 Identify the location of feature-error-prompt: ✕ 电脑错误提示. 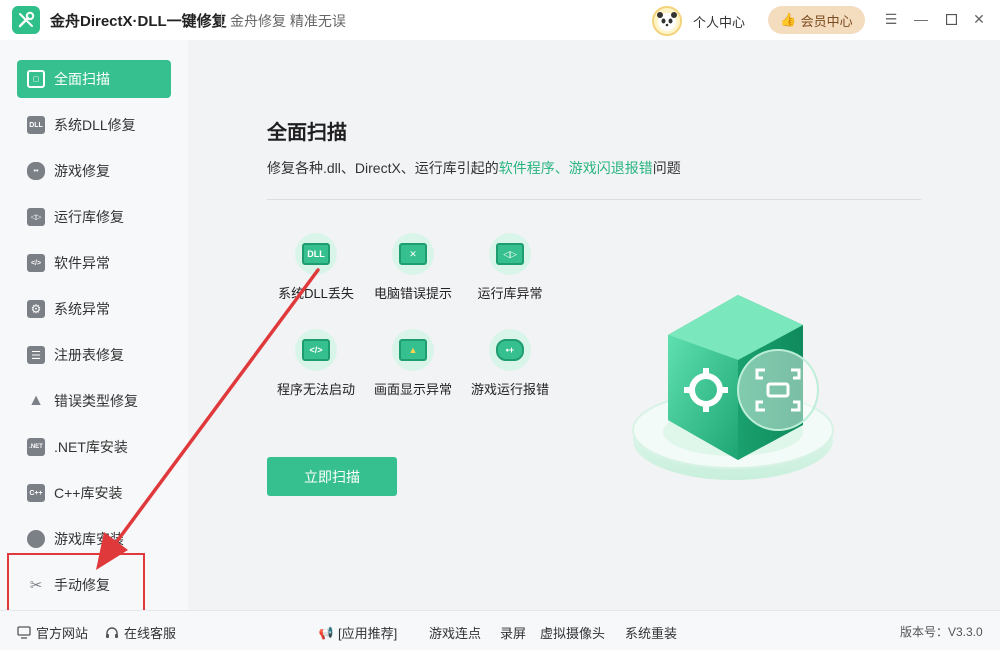
(413, 267).